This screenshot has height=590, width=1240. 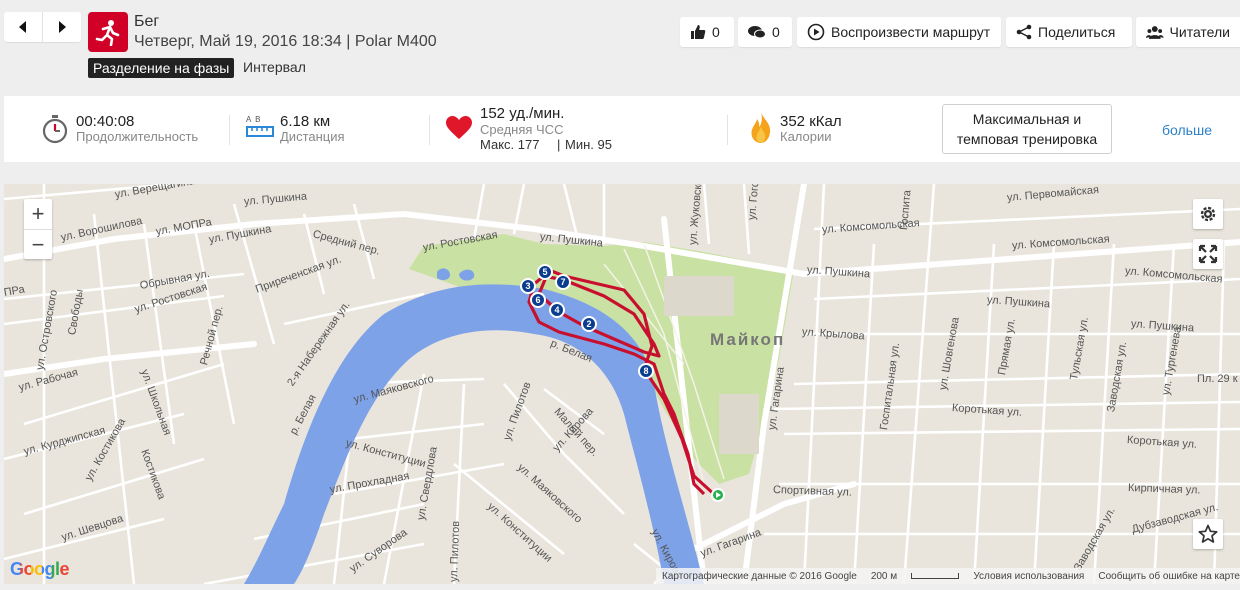 I want to click on chevron-right-icon, so click(x=62, y=27).